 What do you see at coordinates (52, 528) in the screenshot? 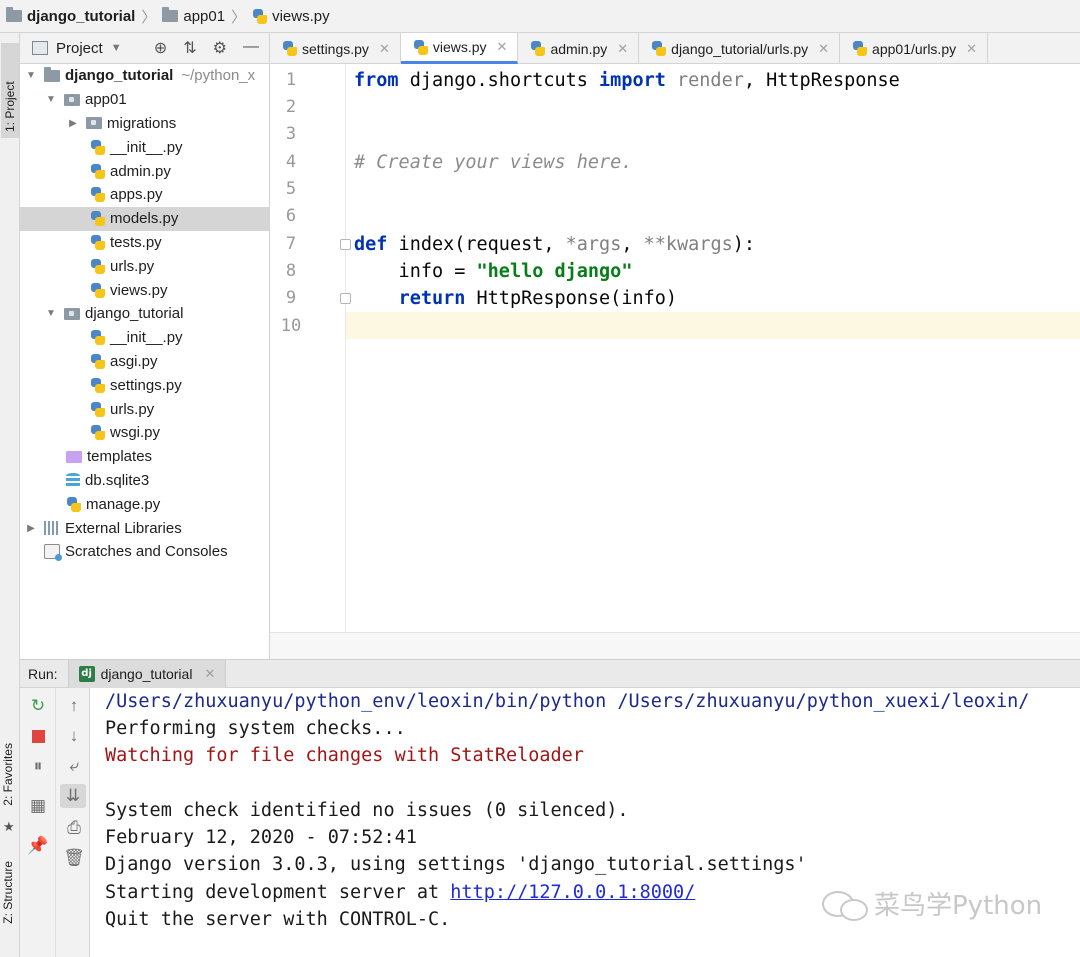
I see `library-icon` at bounding box center [52, 528].